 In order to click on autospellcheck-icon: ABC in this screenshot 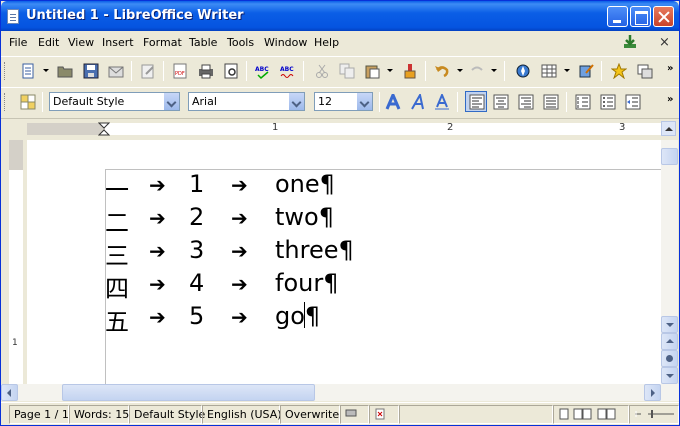, I will do `click(288, 71)`.